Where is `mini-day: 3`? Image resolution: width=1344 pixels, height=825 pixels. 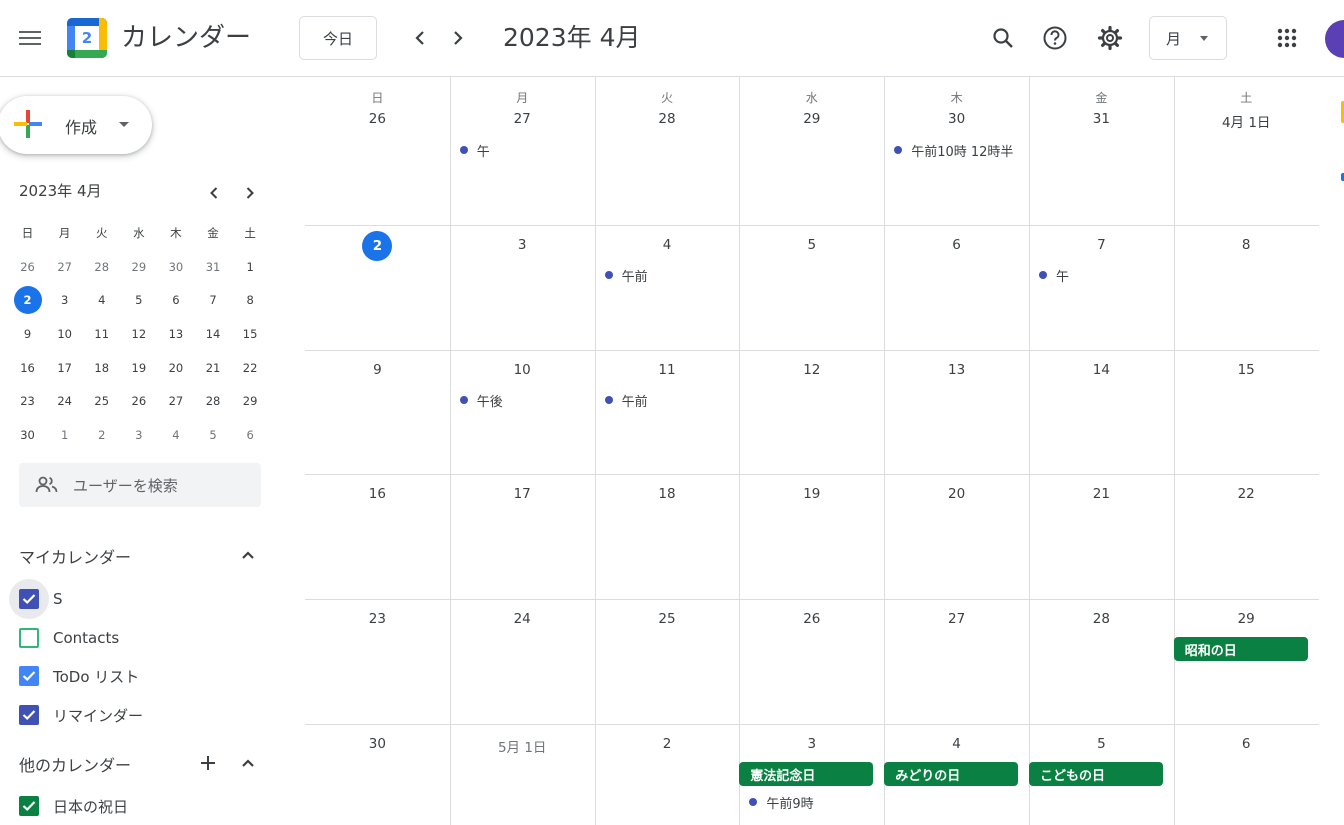
mini-day: 3 is located at coordinates (64, 300).